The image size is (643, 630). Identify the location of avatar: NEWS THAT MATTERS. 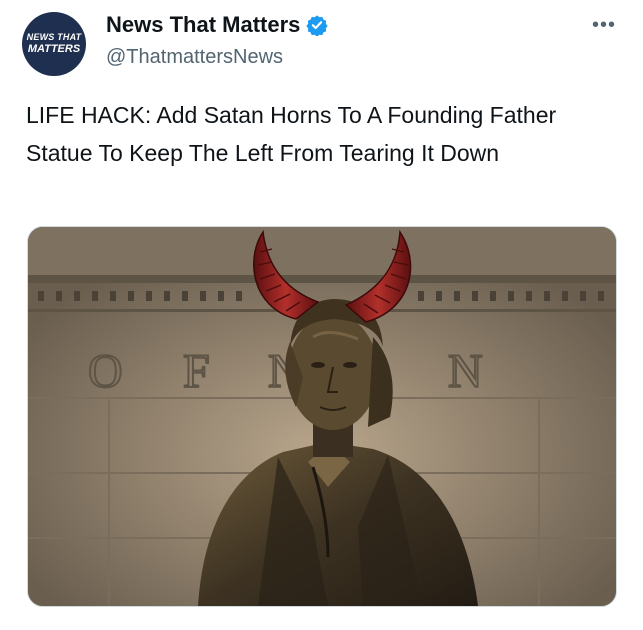
(54, 44).